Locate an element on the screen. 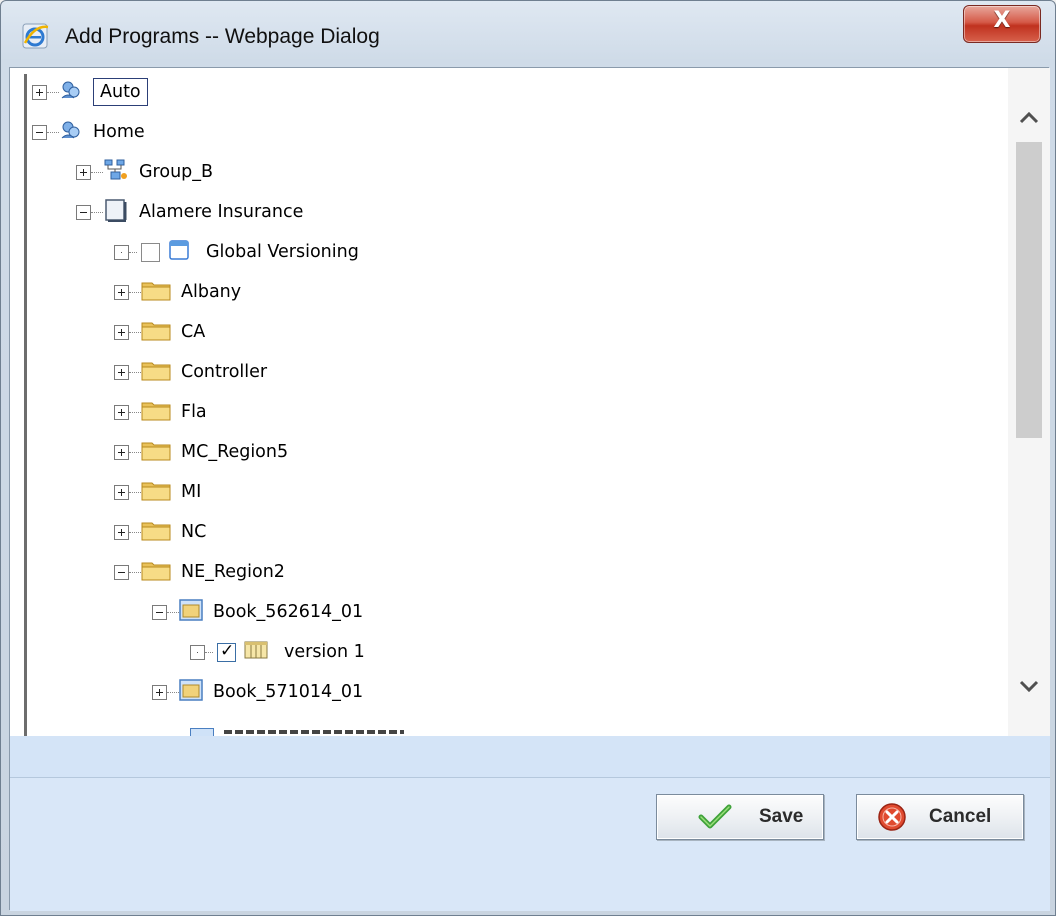 This screenshot has height=916, width=1056. tree-node-label: CA is located at coordinates (193, 332).